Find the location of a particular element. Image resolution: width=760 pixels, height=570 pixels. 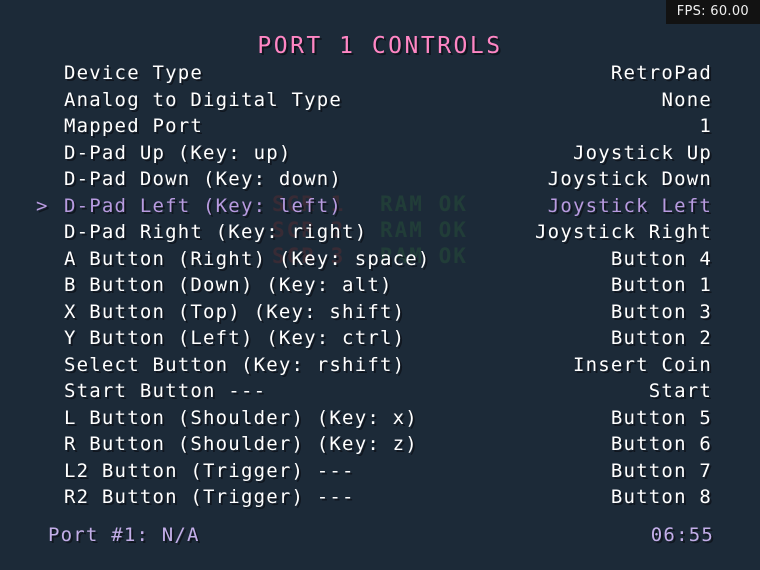

menu-row-value: Button 7 is located at coordinates (661, 471).